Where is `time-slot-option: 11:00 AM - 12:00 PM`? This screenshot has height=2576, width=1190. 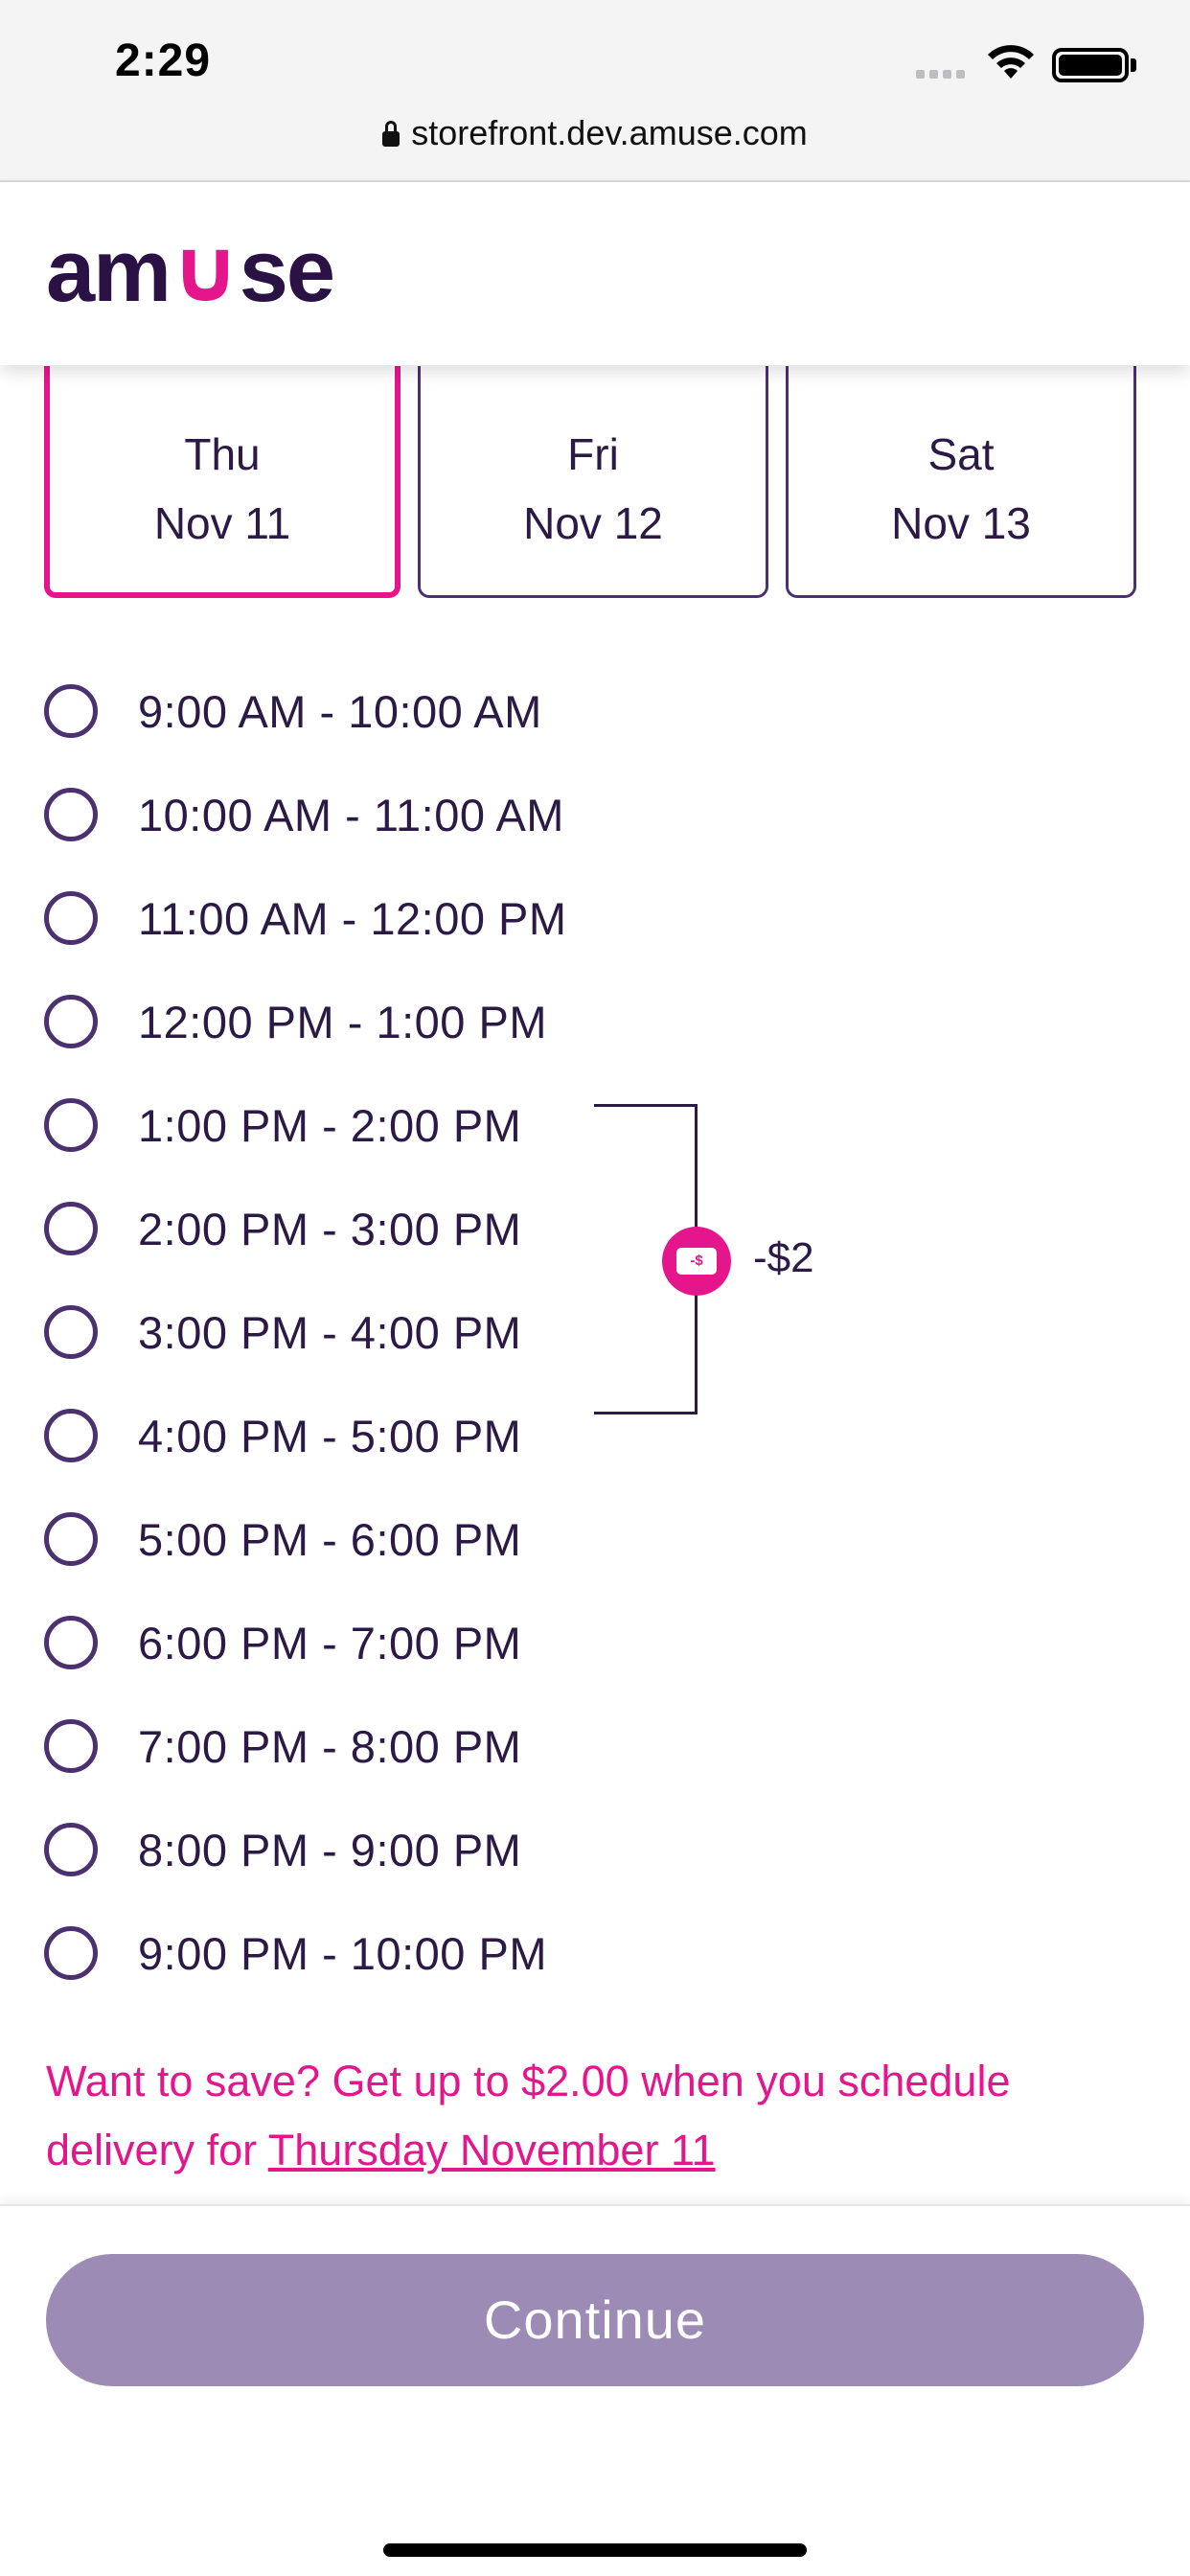 time-slot-option: 11:00 AM - 12:00 PM is located at coordinates (380, 918).